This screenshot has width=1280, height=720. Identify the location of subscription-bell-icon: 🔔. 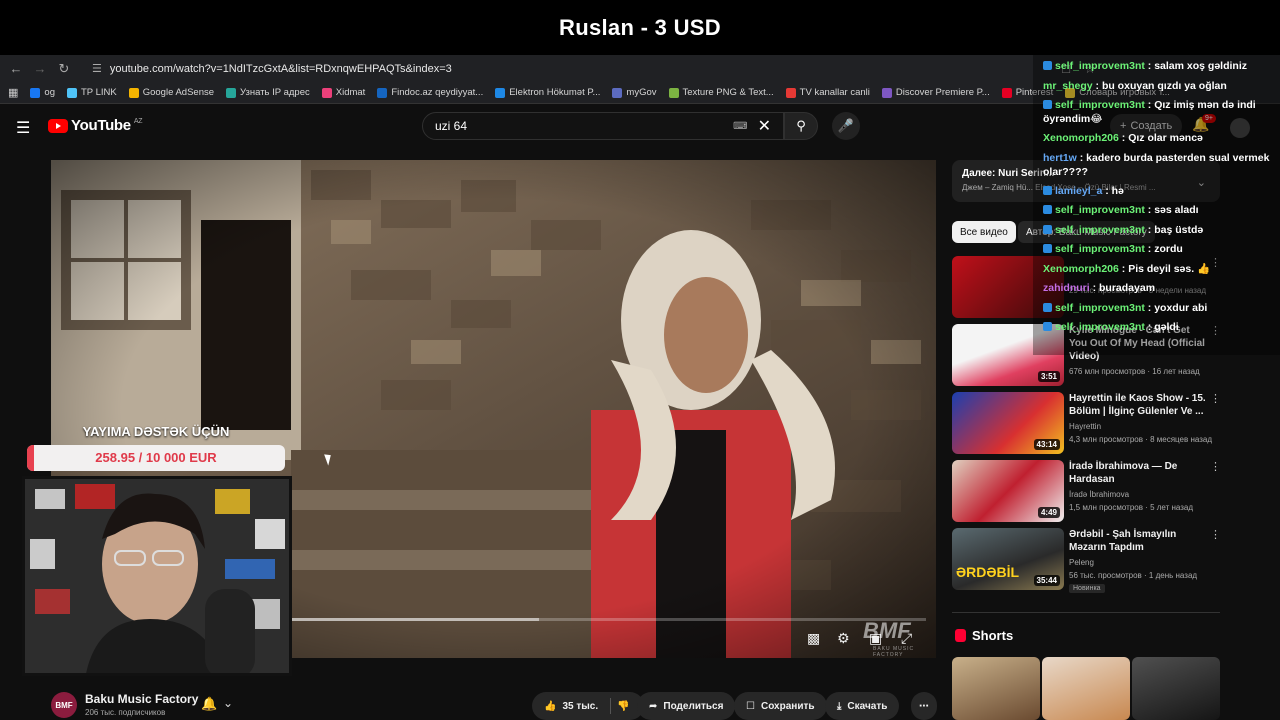
(209, 704).